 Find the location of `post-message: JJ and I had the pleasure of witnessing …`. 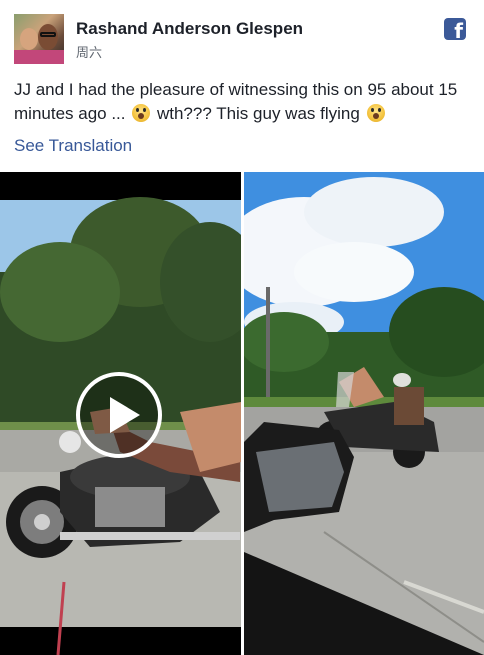

post-message: JJ and I had the pleasure of witnessing … is located at coordinates (242, 102).